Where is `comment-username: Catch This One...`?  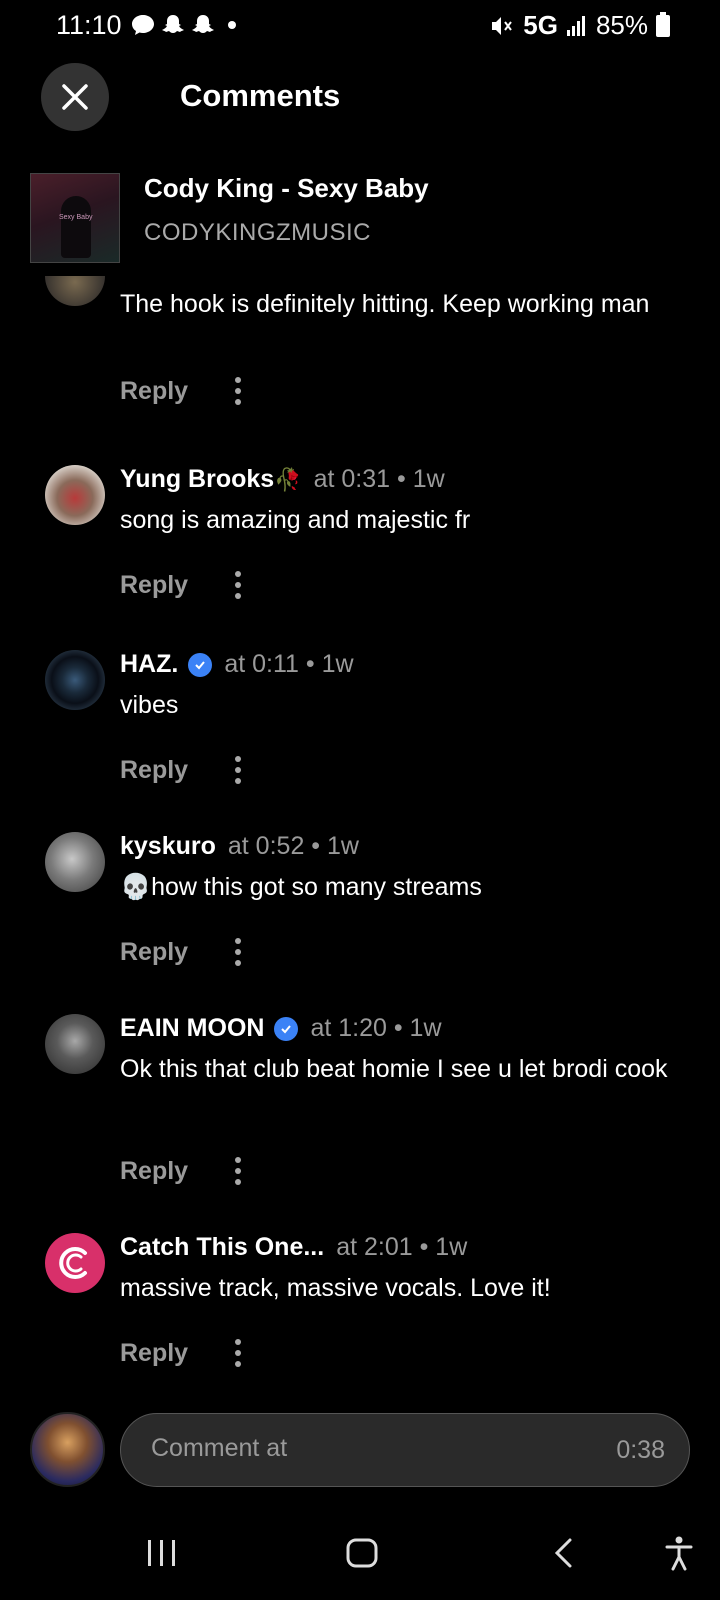 comment-username: Catch This One... is located at coordinates (222, 1247).